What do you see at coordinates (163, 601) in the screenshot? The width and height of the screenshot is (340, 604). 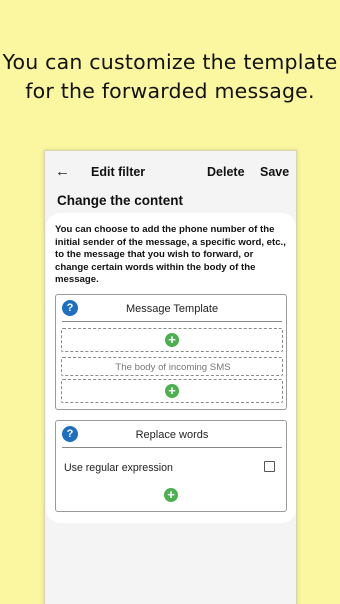 I see `page-indicator` at bounding box center [163, 601].